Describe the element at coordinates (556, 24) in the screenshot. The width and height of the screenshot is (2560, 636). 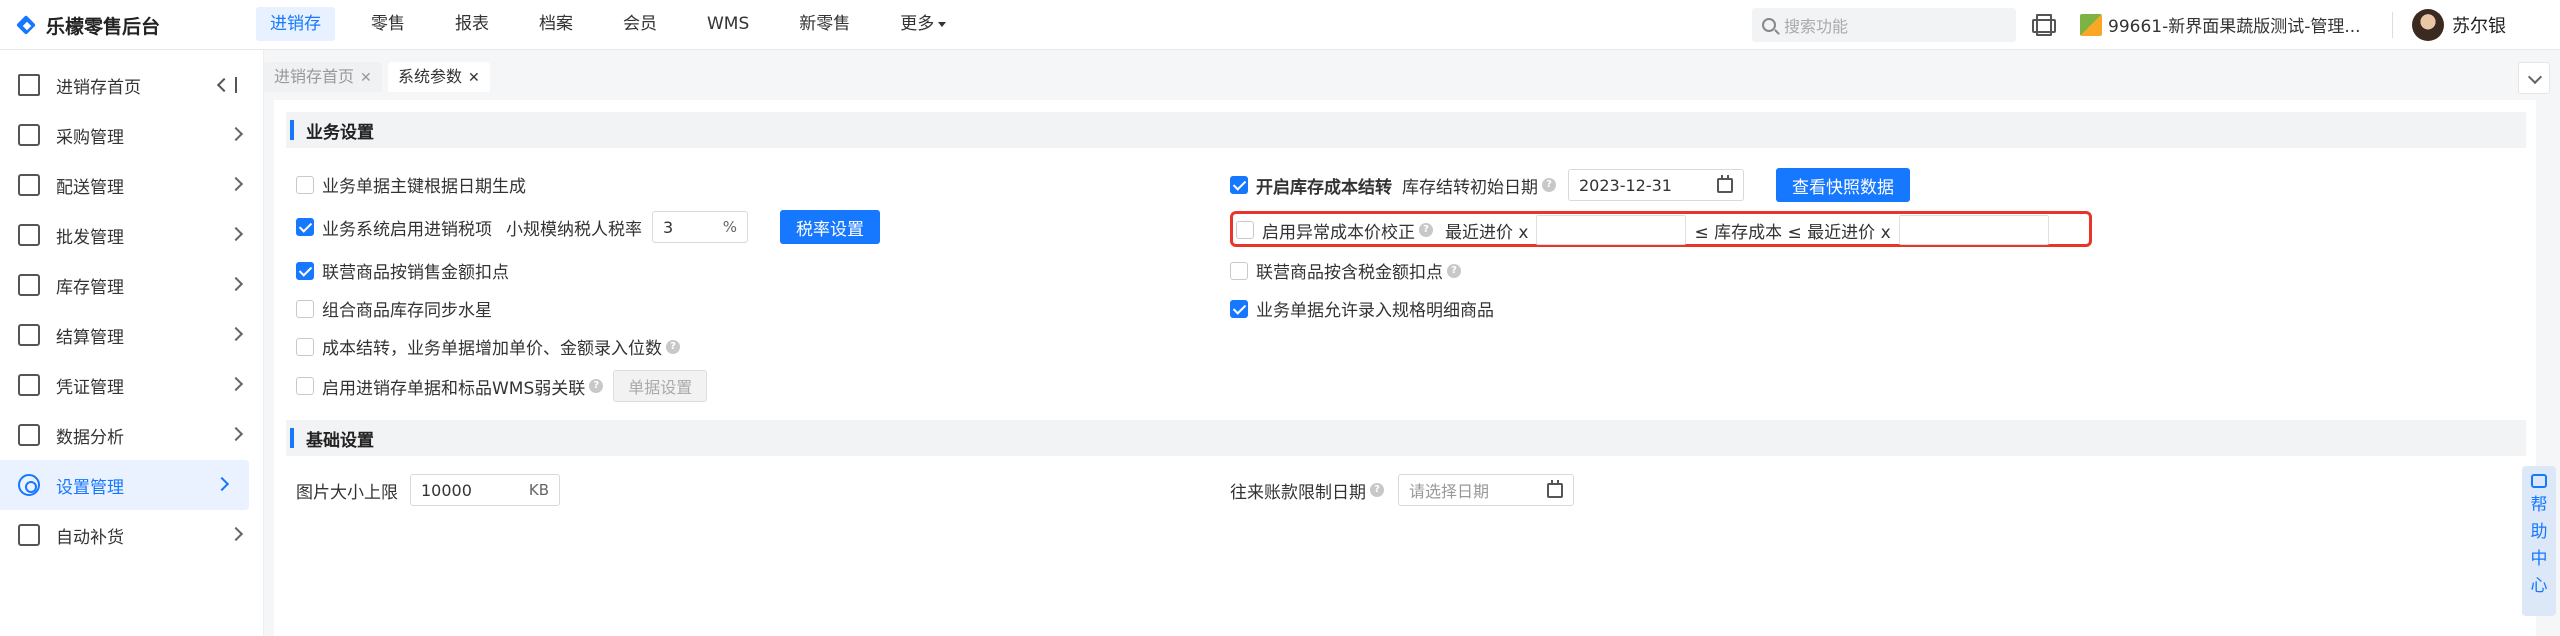
I see `nav-archives: 档案` at that location.